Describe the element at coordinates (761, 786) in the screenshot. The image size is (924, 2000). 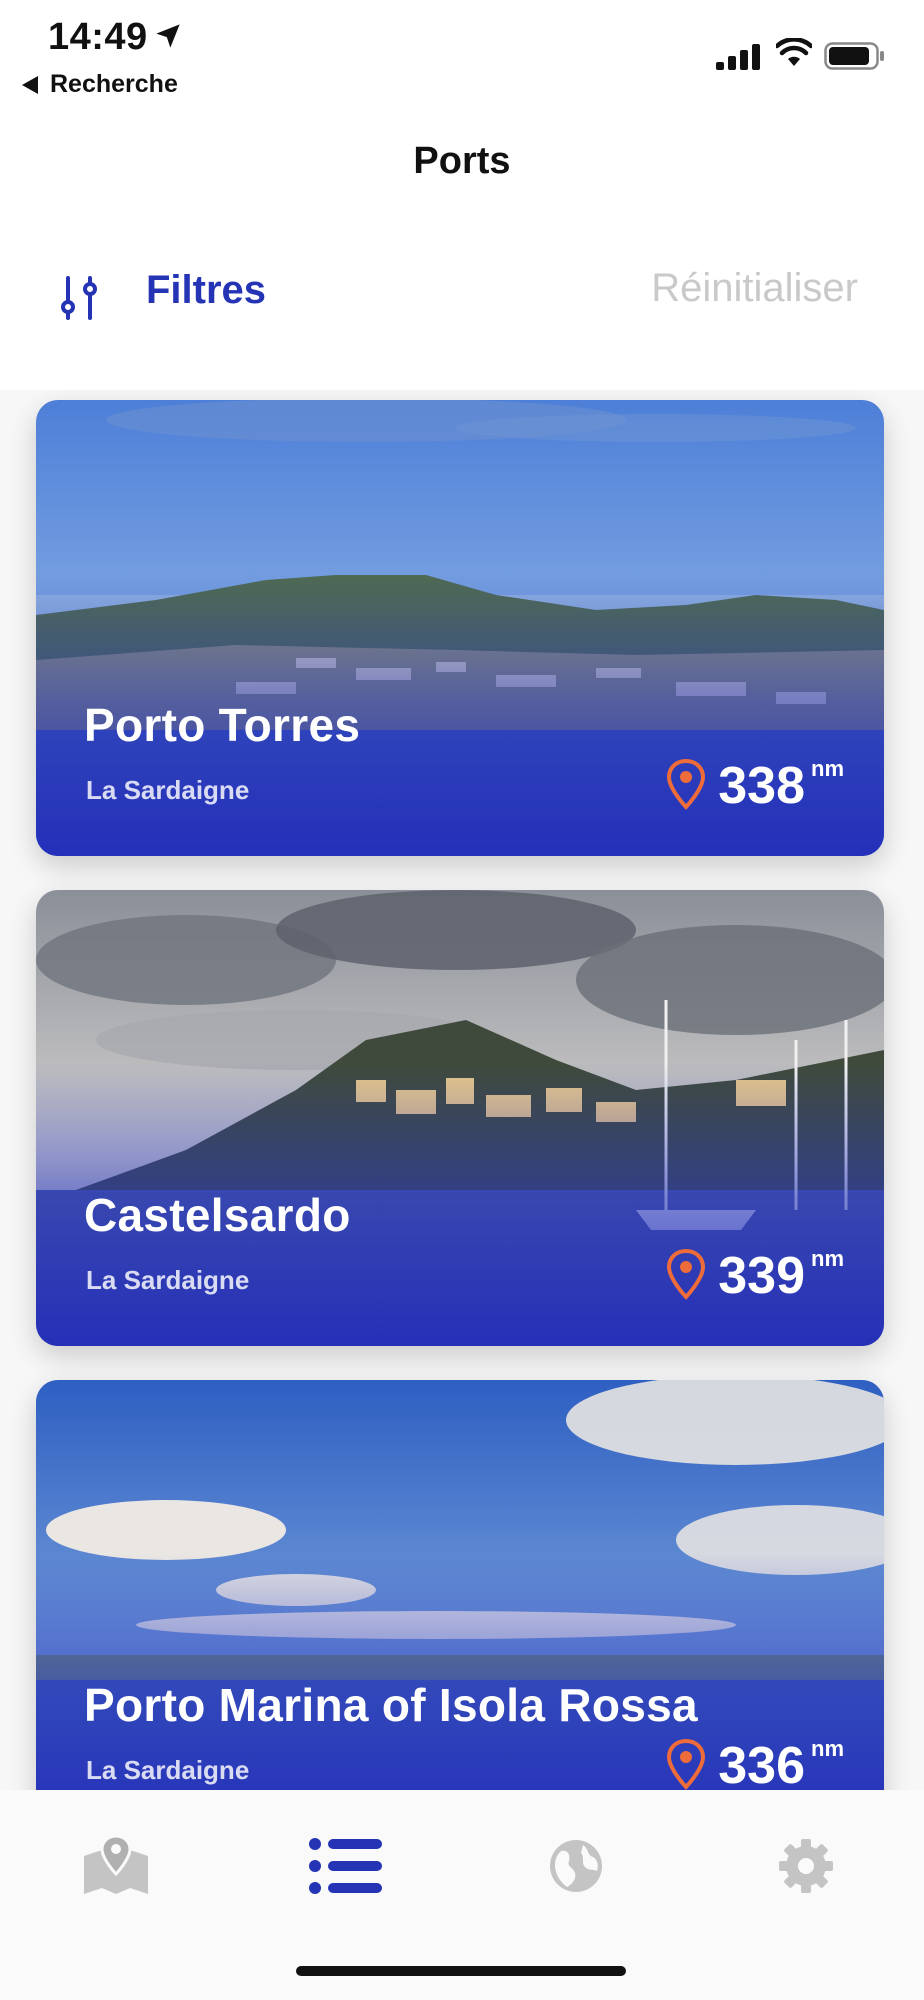
I see `distance-value: 338` at that location.